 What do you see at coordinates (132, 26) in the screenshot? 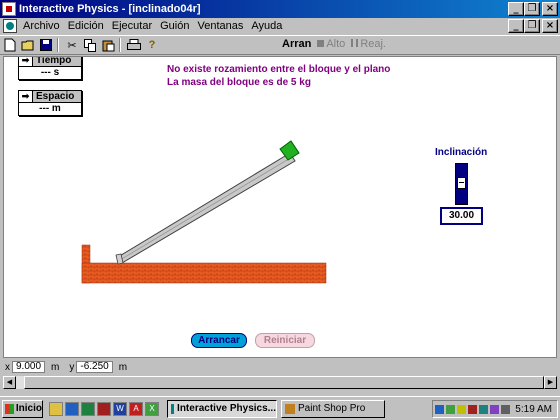
I see `menu-ejecutar: Ejecutar` at bounding box center [132, 26].